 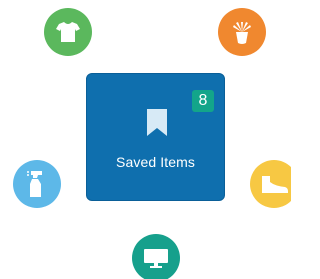 I want to click on category-cleaning-button, so click(x=37, y=184).